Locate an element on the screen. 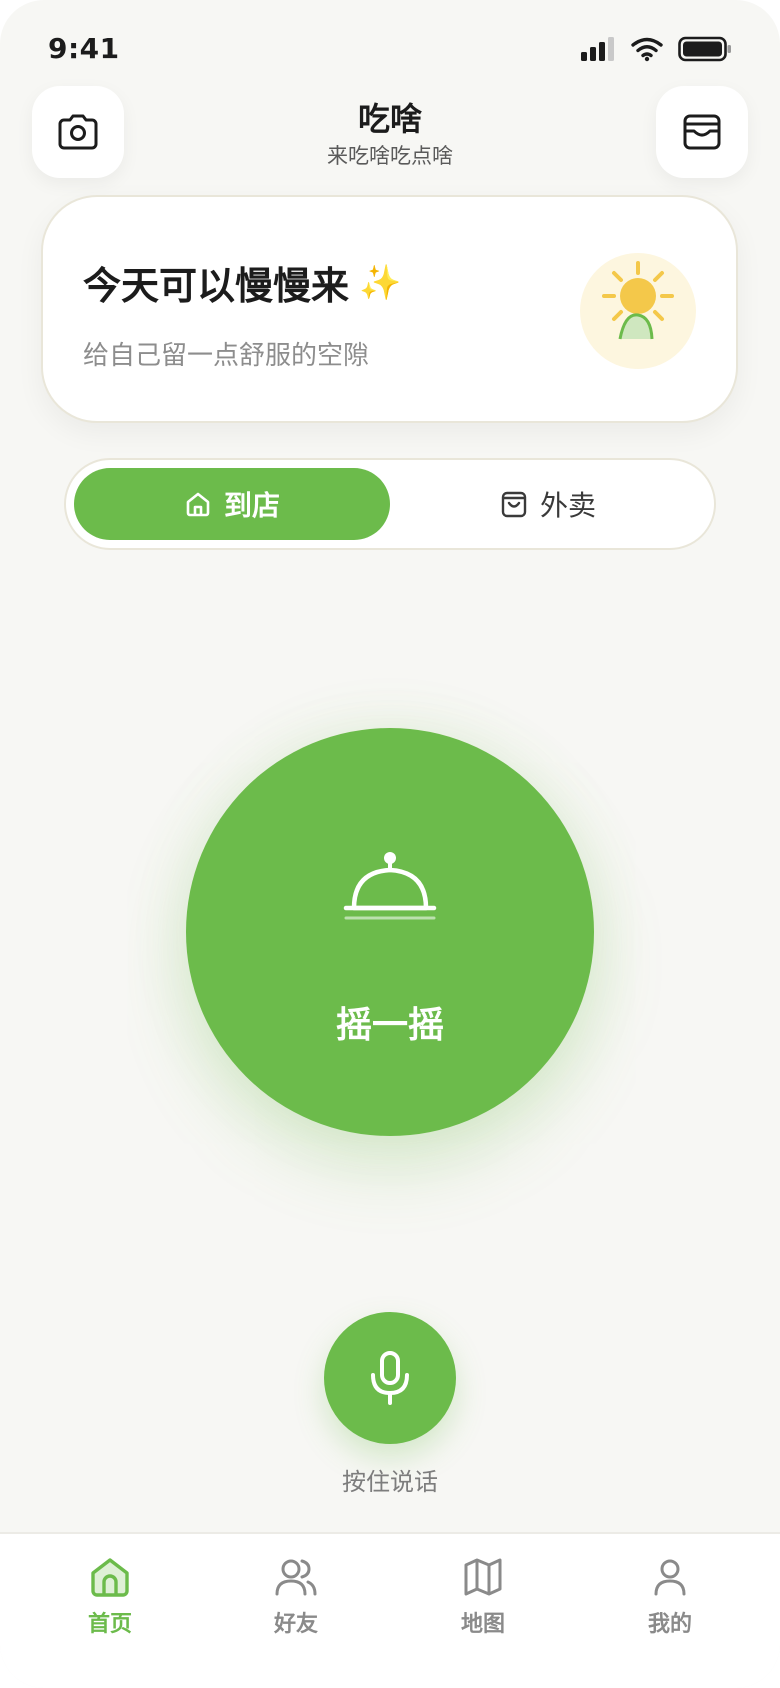  dish-cloche-icon is located at coordinates (390, 886).